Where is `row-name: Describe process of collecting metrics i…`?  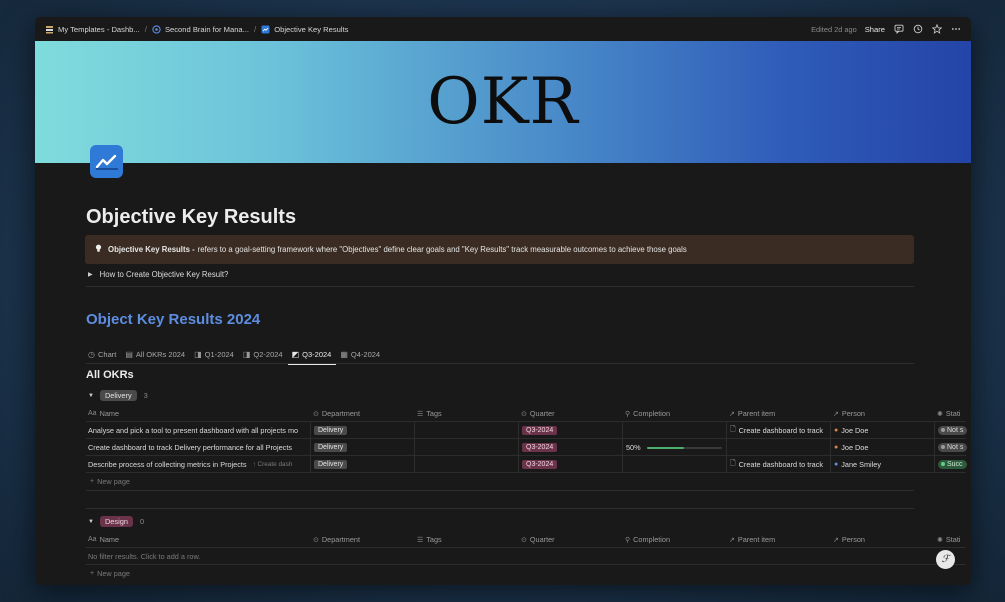
row-name: Describe process of collecting metrics i… is located at coordinates (197, 464).